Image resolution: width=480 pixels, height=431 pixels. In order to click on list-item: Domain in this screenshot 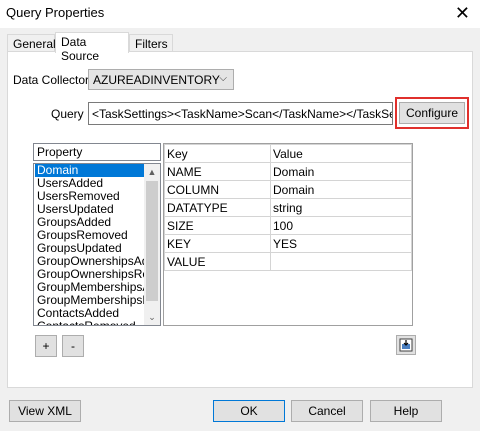, I will do `click(90, 170)`.